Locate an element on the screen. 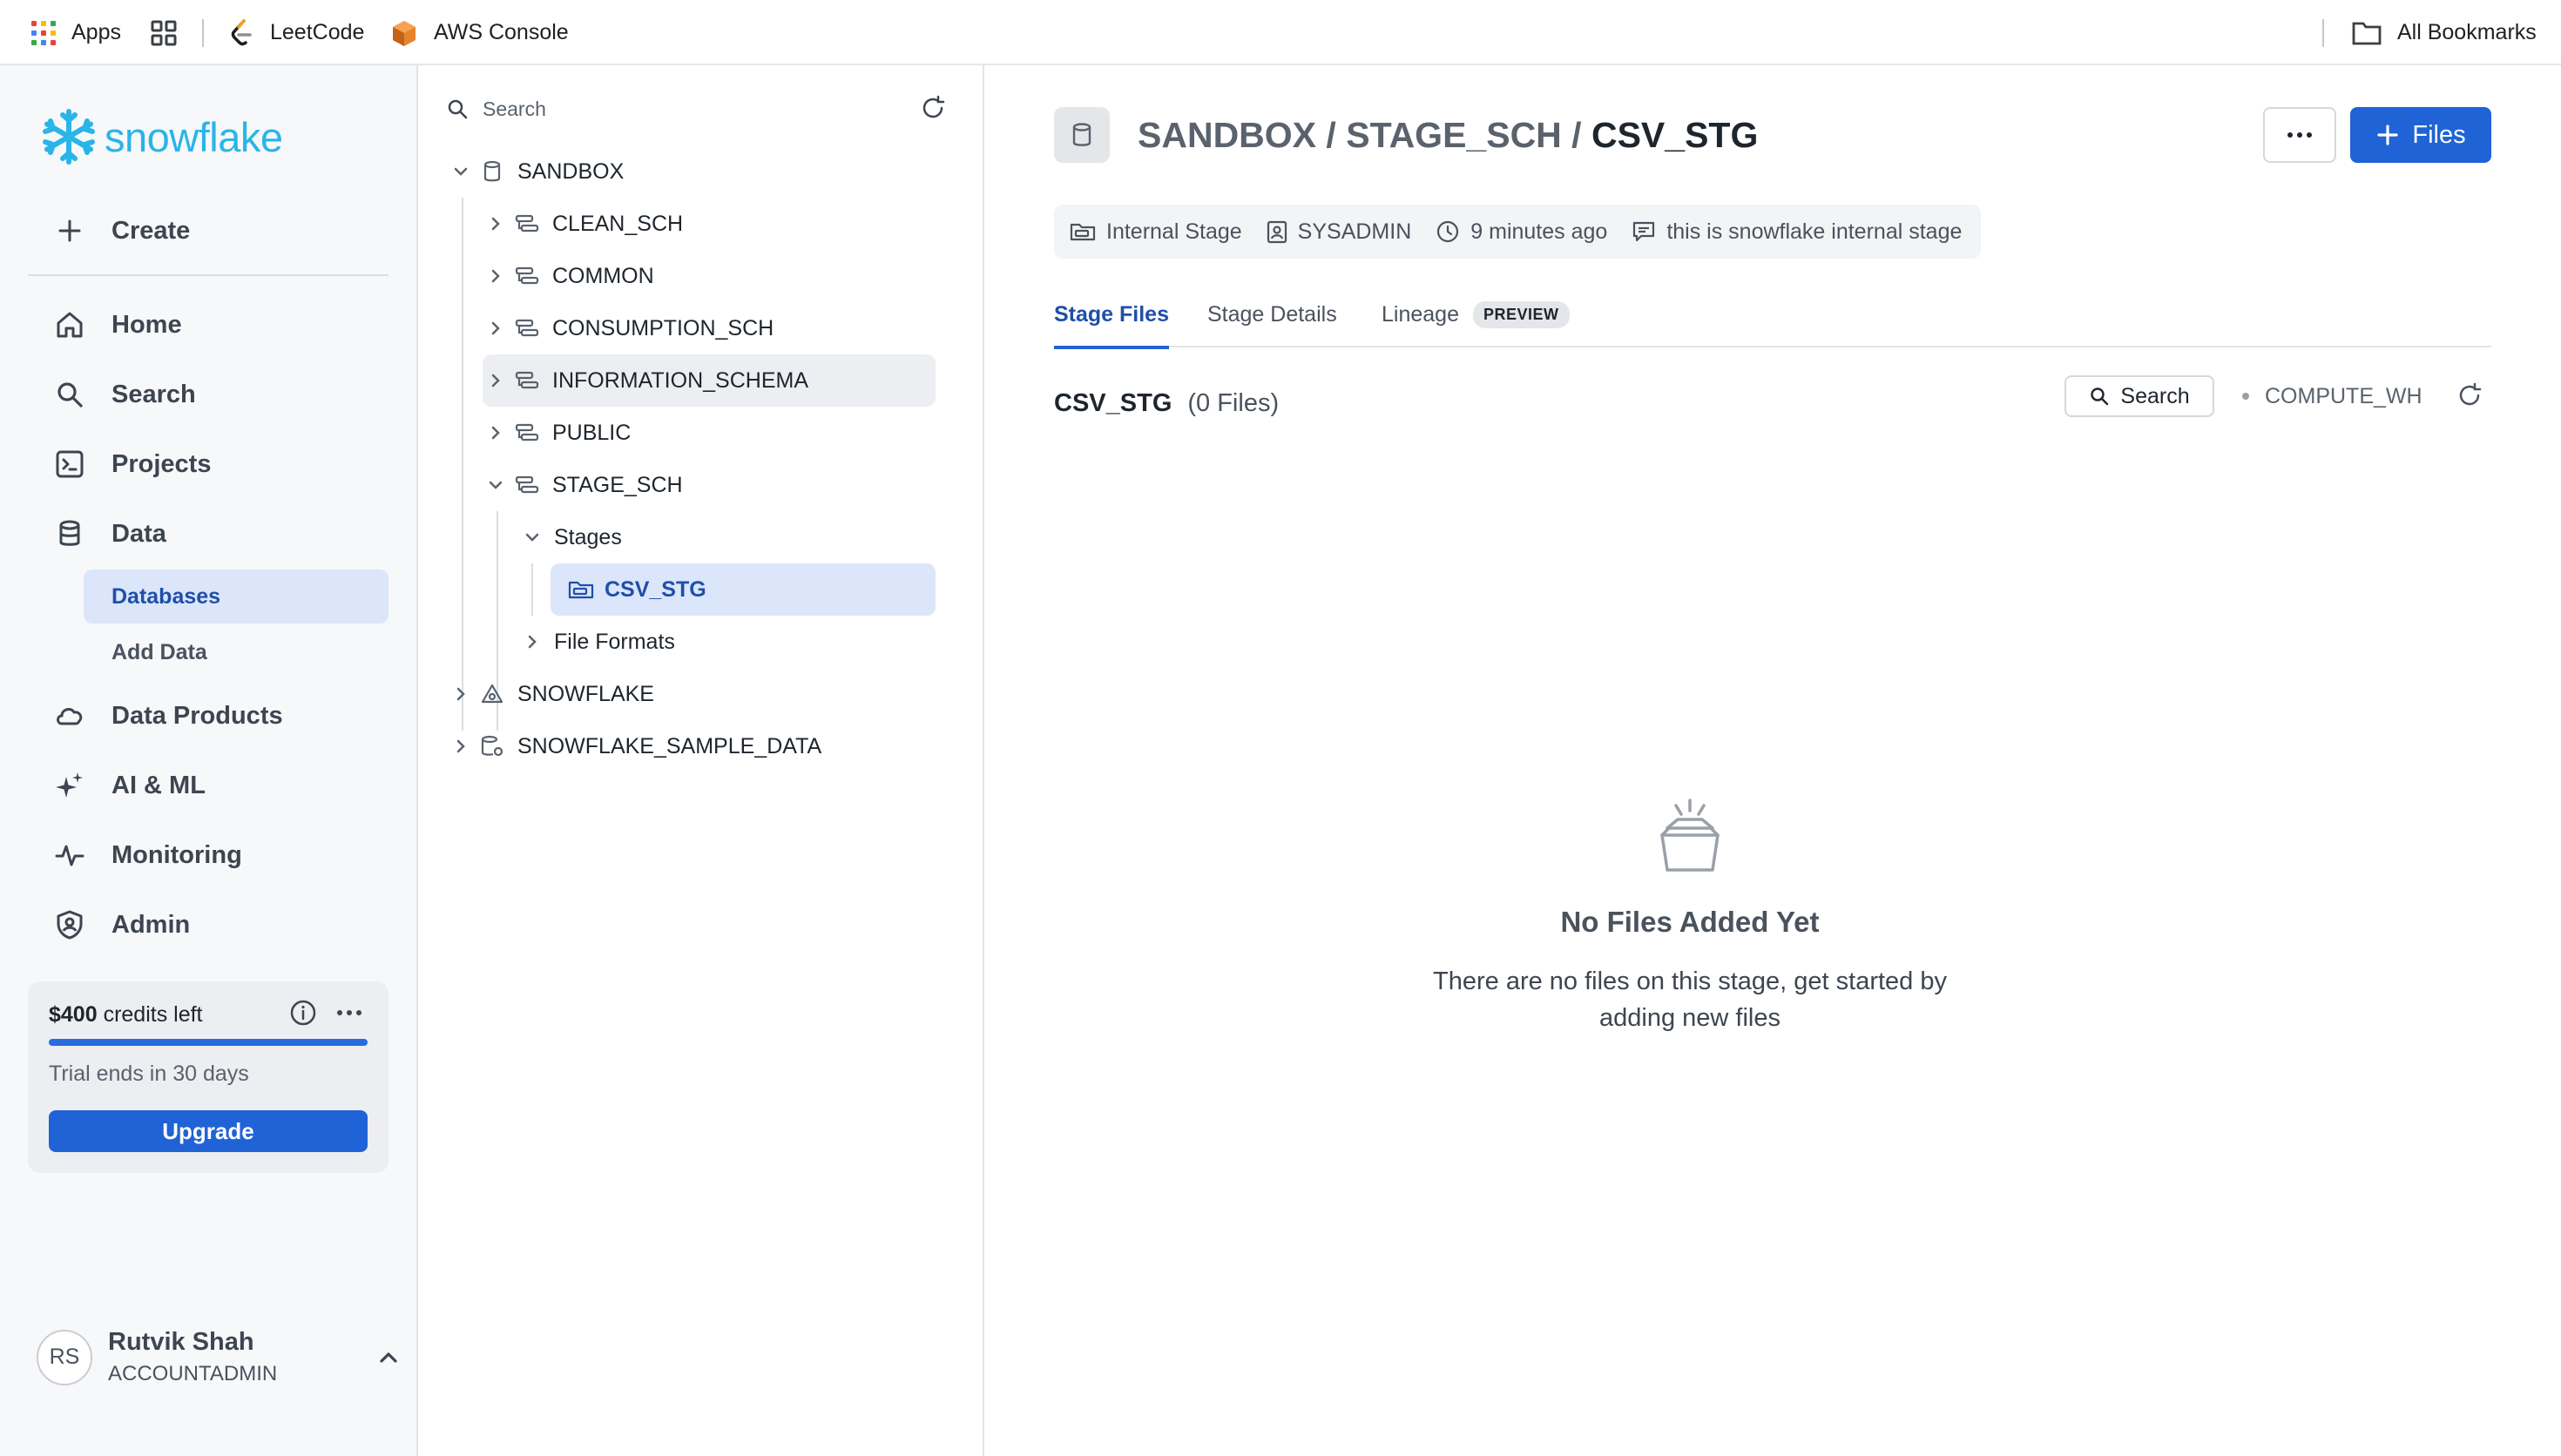 This screenshot has height=1456, width=2561. nav-admin: Admin is located at coordinates (208, 925).